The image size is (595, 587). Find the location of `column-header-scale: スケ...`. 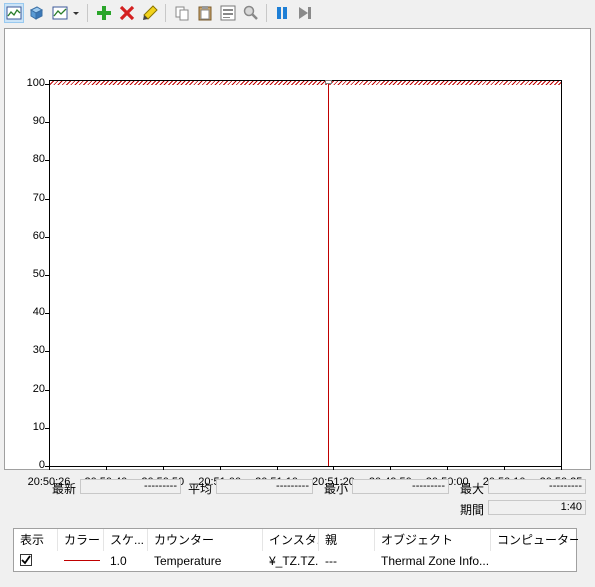

column-header-scale: スケ... is located at coordinates (126, 540).